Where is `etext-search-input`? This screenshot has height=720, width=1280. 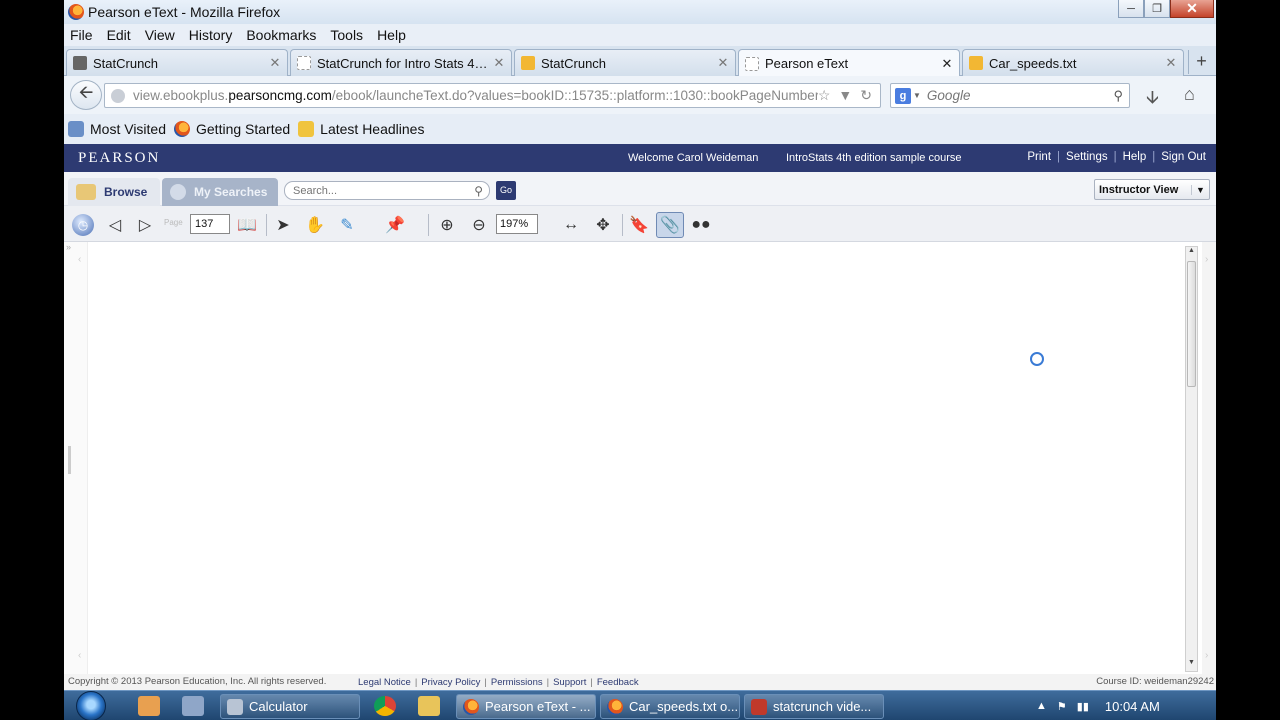 etext-search-input is located at coordinates (384, 190).